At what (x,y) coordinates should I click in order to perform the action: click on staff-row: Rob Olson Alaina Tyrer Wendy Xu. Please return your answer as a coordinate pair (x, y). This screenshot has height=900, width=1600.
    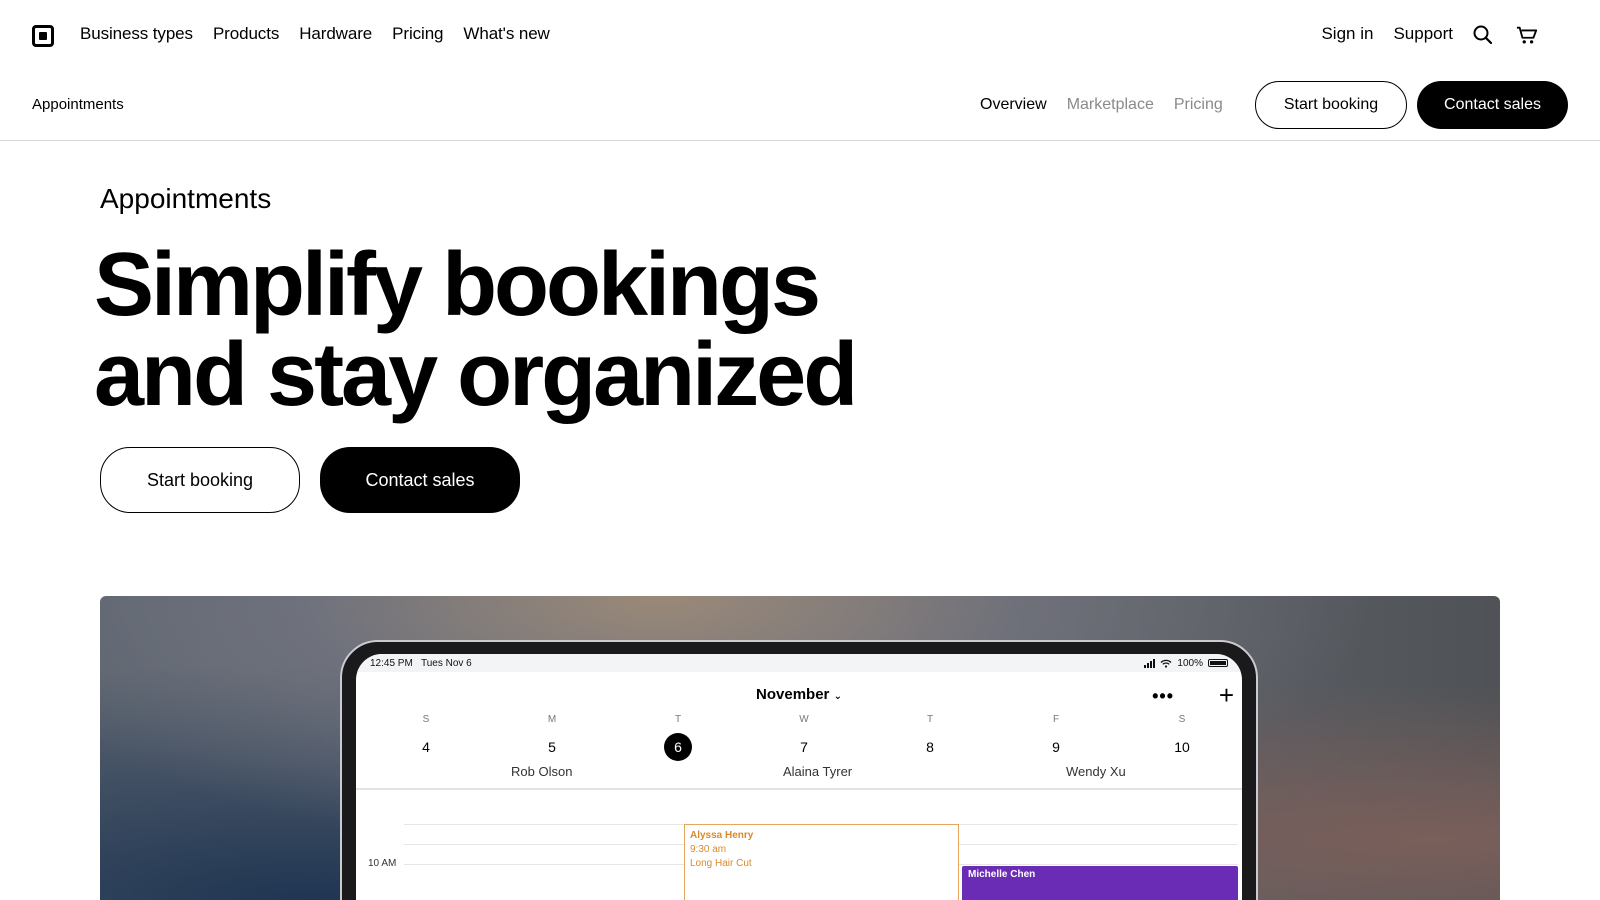
    Looking at the image, I should click on (799, 777).